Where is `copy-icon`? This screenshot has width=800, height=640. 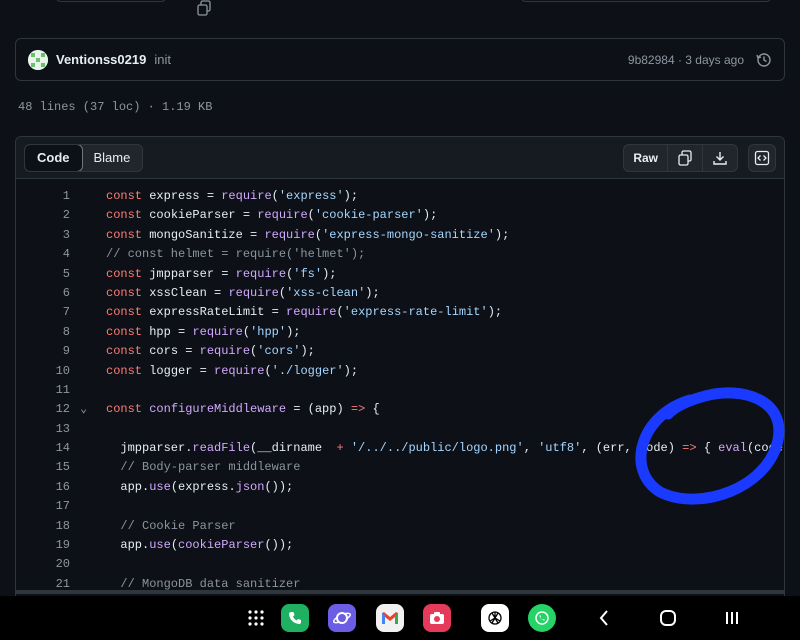
copy-icon is located at coordinates (685, 158).